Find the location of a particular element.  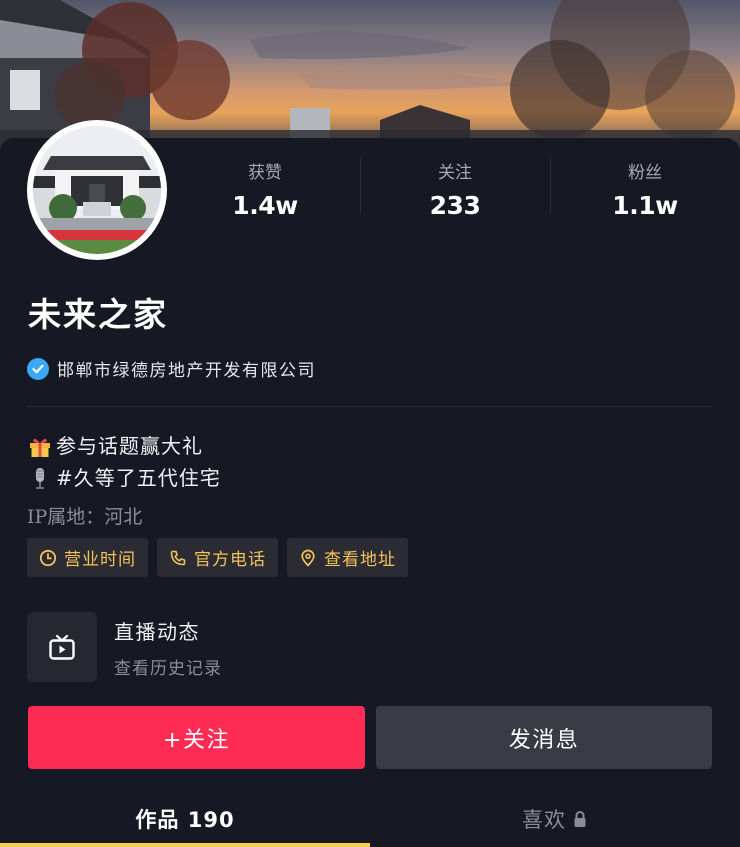

verification-text: 邯郸市绿德房地产开发有限公司 is located at coordinates (186, 371).